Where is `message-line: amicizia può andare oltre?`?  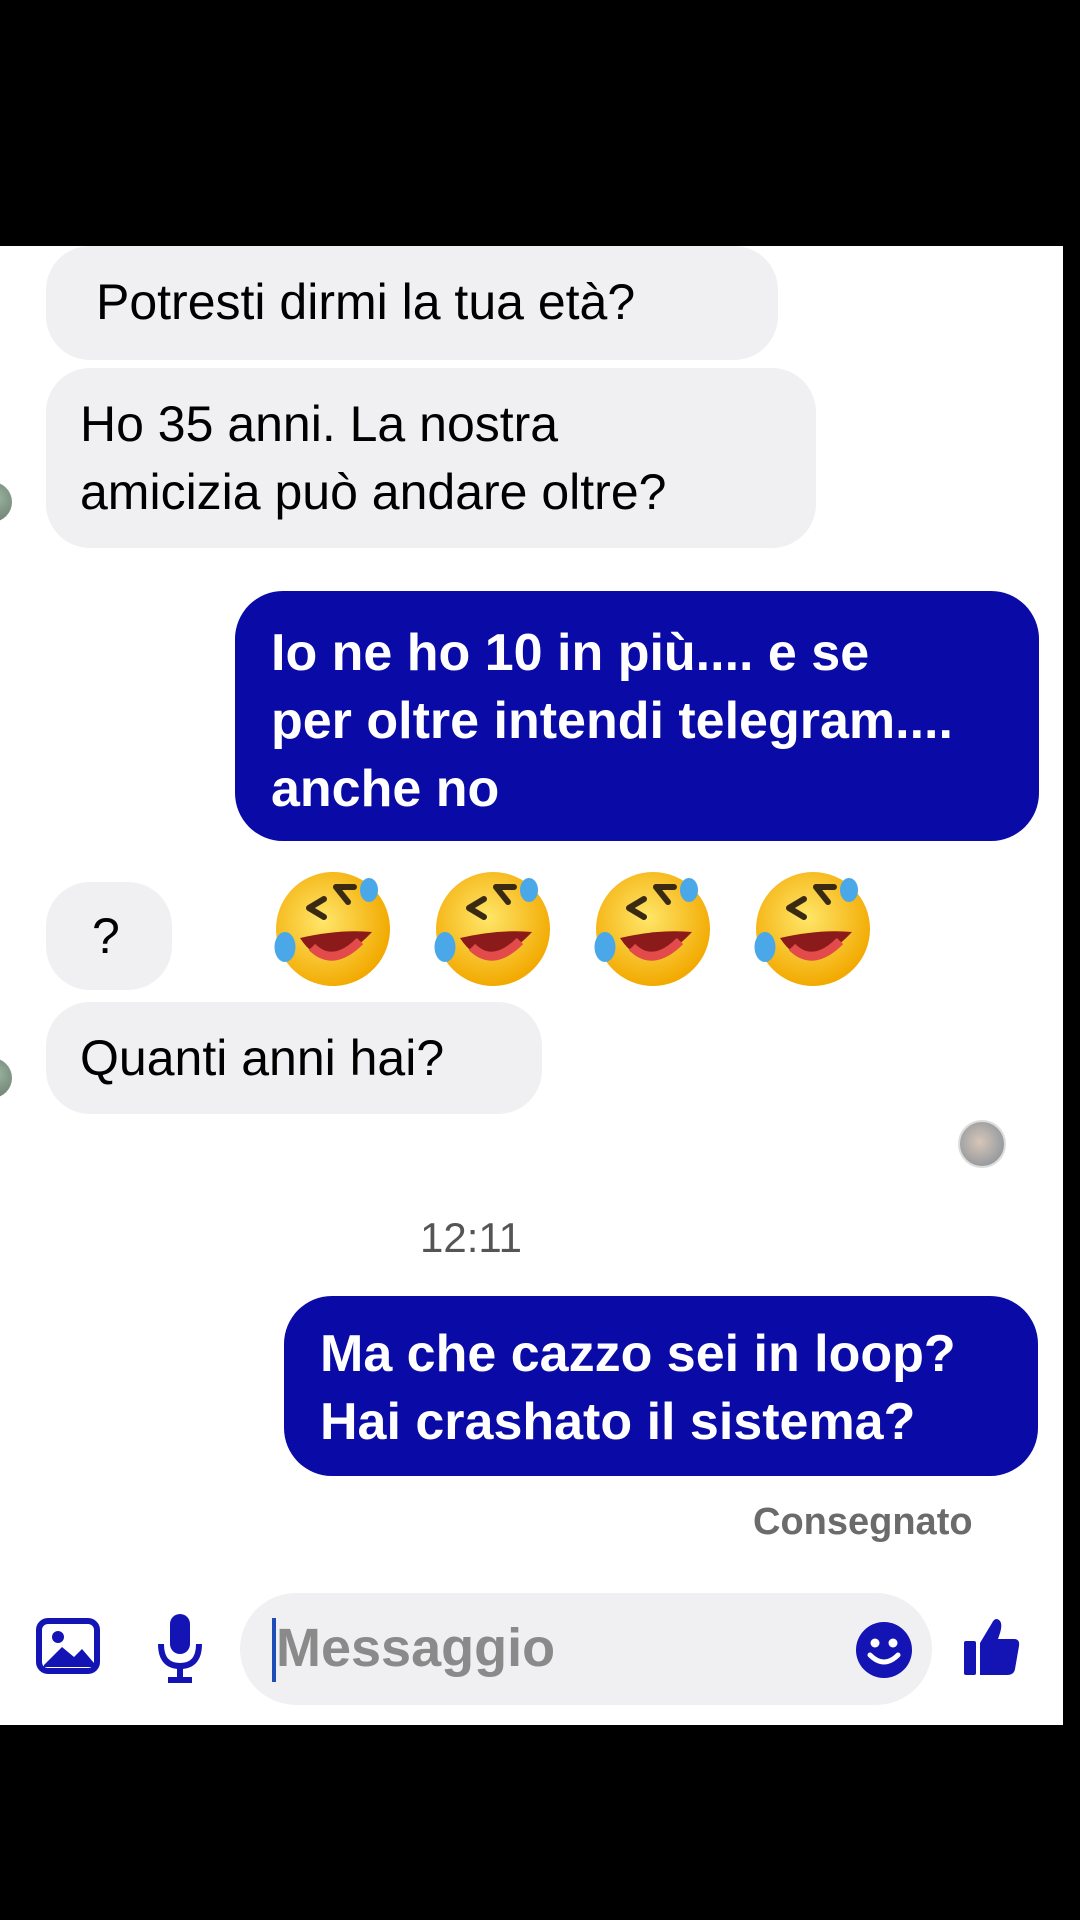
message-line: amicizia può andare oltre? is located at coordinates (373, 492).